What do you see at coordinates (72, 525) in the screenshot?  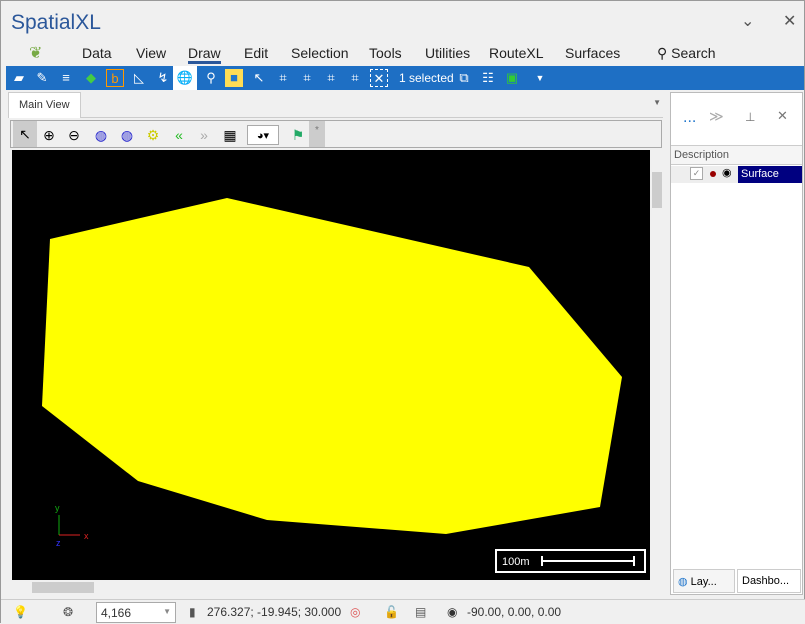 I see `axis-indicator: y x z` at bounding box center [72, 525].